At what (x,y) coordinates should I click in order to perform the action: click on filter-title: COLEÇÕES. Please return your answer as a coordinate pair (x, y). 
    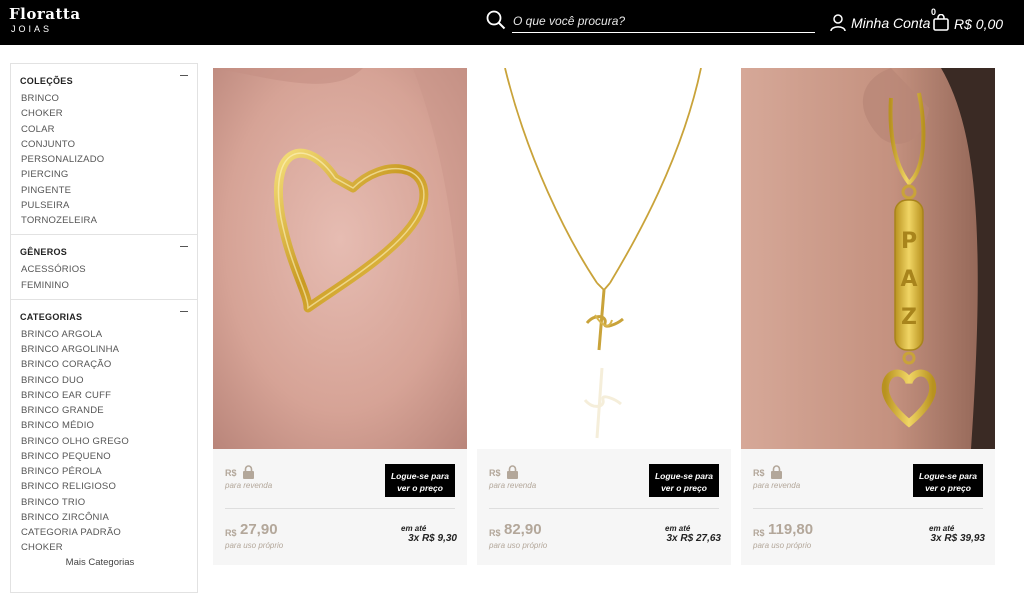
    Looking at the image, I should click on (46, 81).